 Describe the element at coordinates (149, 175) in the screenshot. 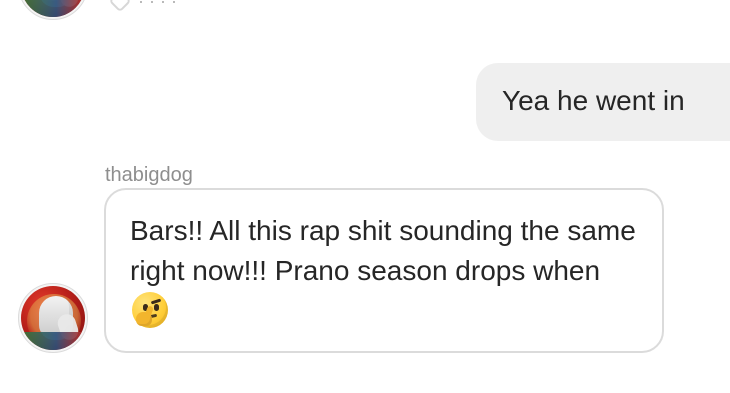

I see `sender-username: thabigdog` at that location.